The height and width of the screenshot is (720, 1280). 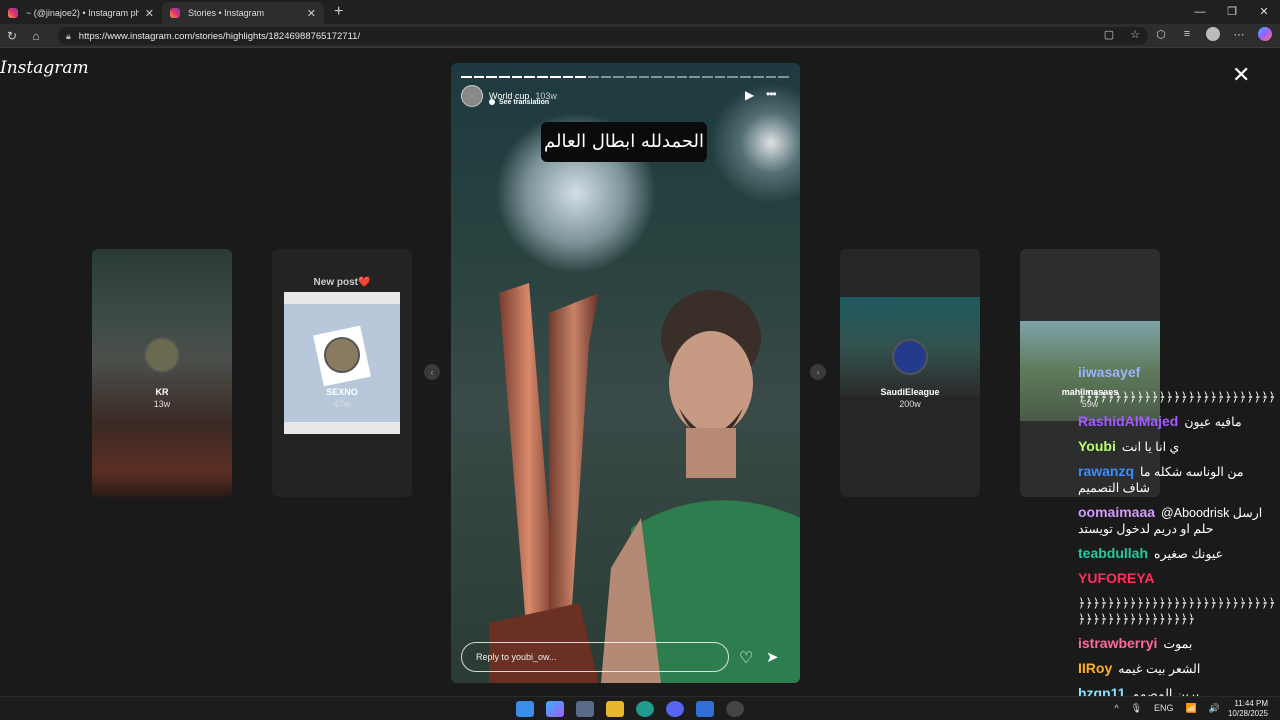 I want to click on language-indicator: ENG, so click(x=1164, y=708).